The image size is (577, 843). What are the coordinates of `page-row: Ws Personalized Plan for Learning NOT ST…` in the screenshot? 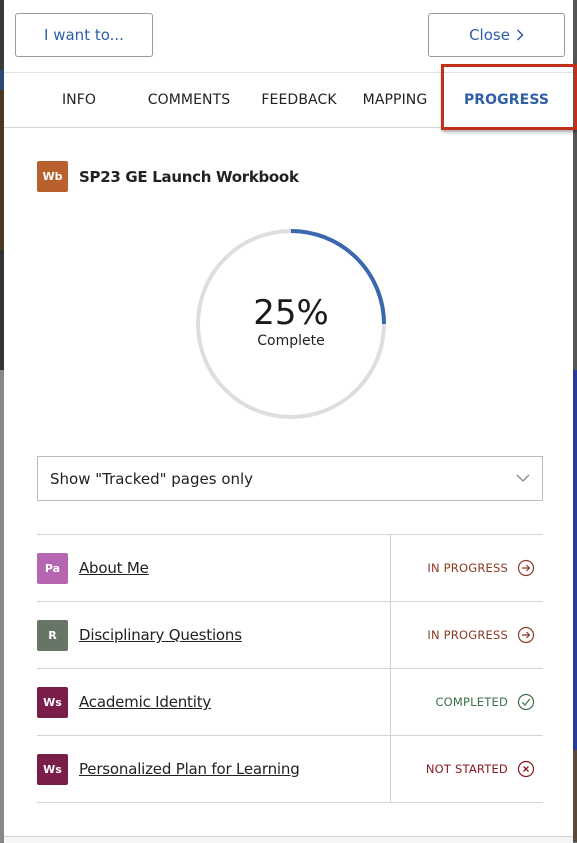 It's located at (290, 769).